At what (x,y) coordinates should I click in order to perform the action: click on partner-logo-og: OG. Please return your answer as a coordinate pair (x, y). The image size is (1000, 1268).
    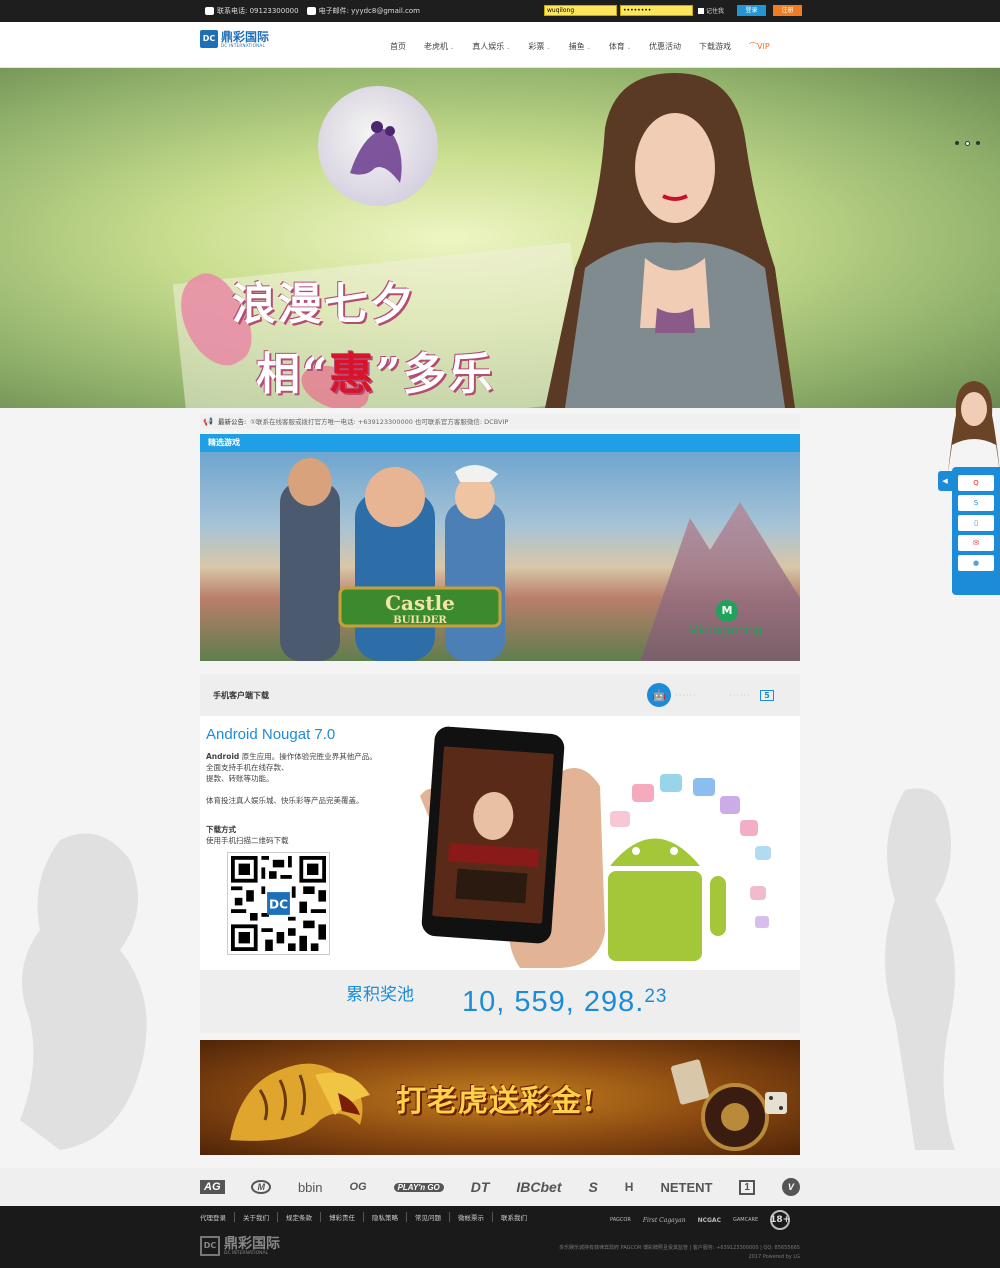
    Looking at the image, I should click on (357, 1187).